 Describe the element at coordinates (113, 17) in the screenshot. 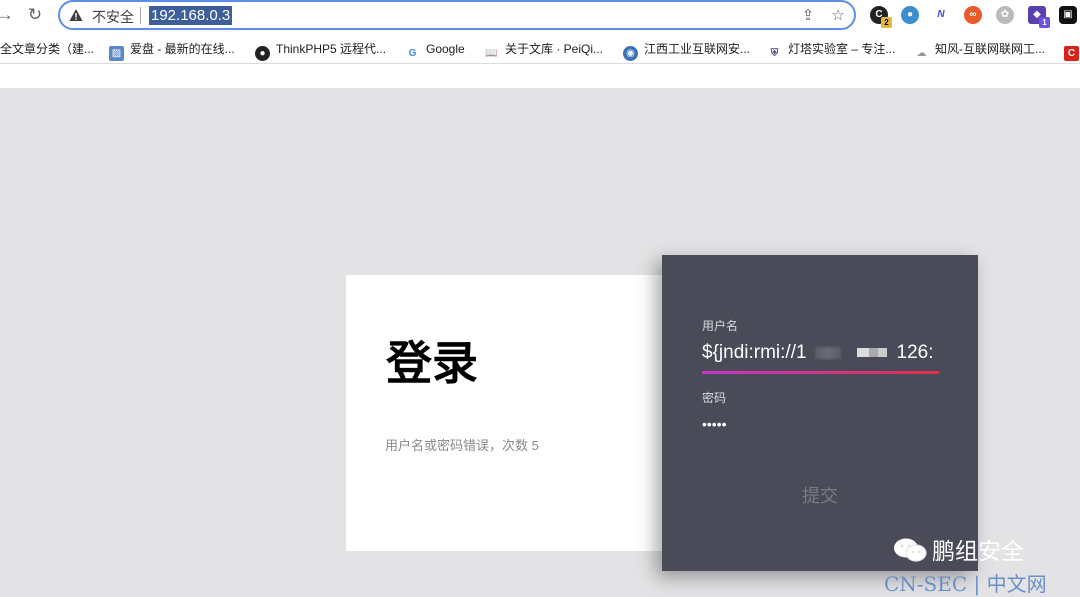

I see `security-label: 不安全` at that location.